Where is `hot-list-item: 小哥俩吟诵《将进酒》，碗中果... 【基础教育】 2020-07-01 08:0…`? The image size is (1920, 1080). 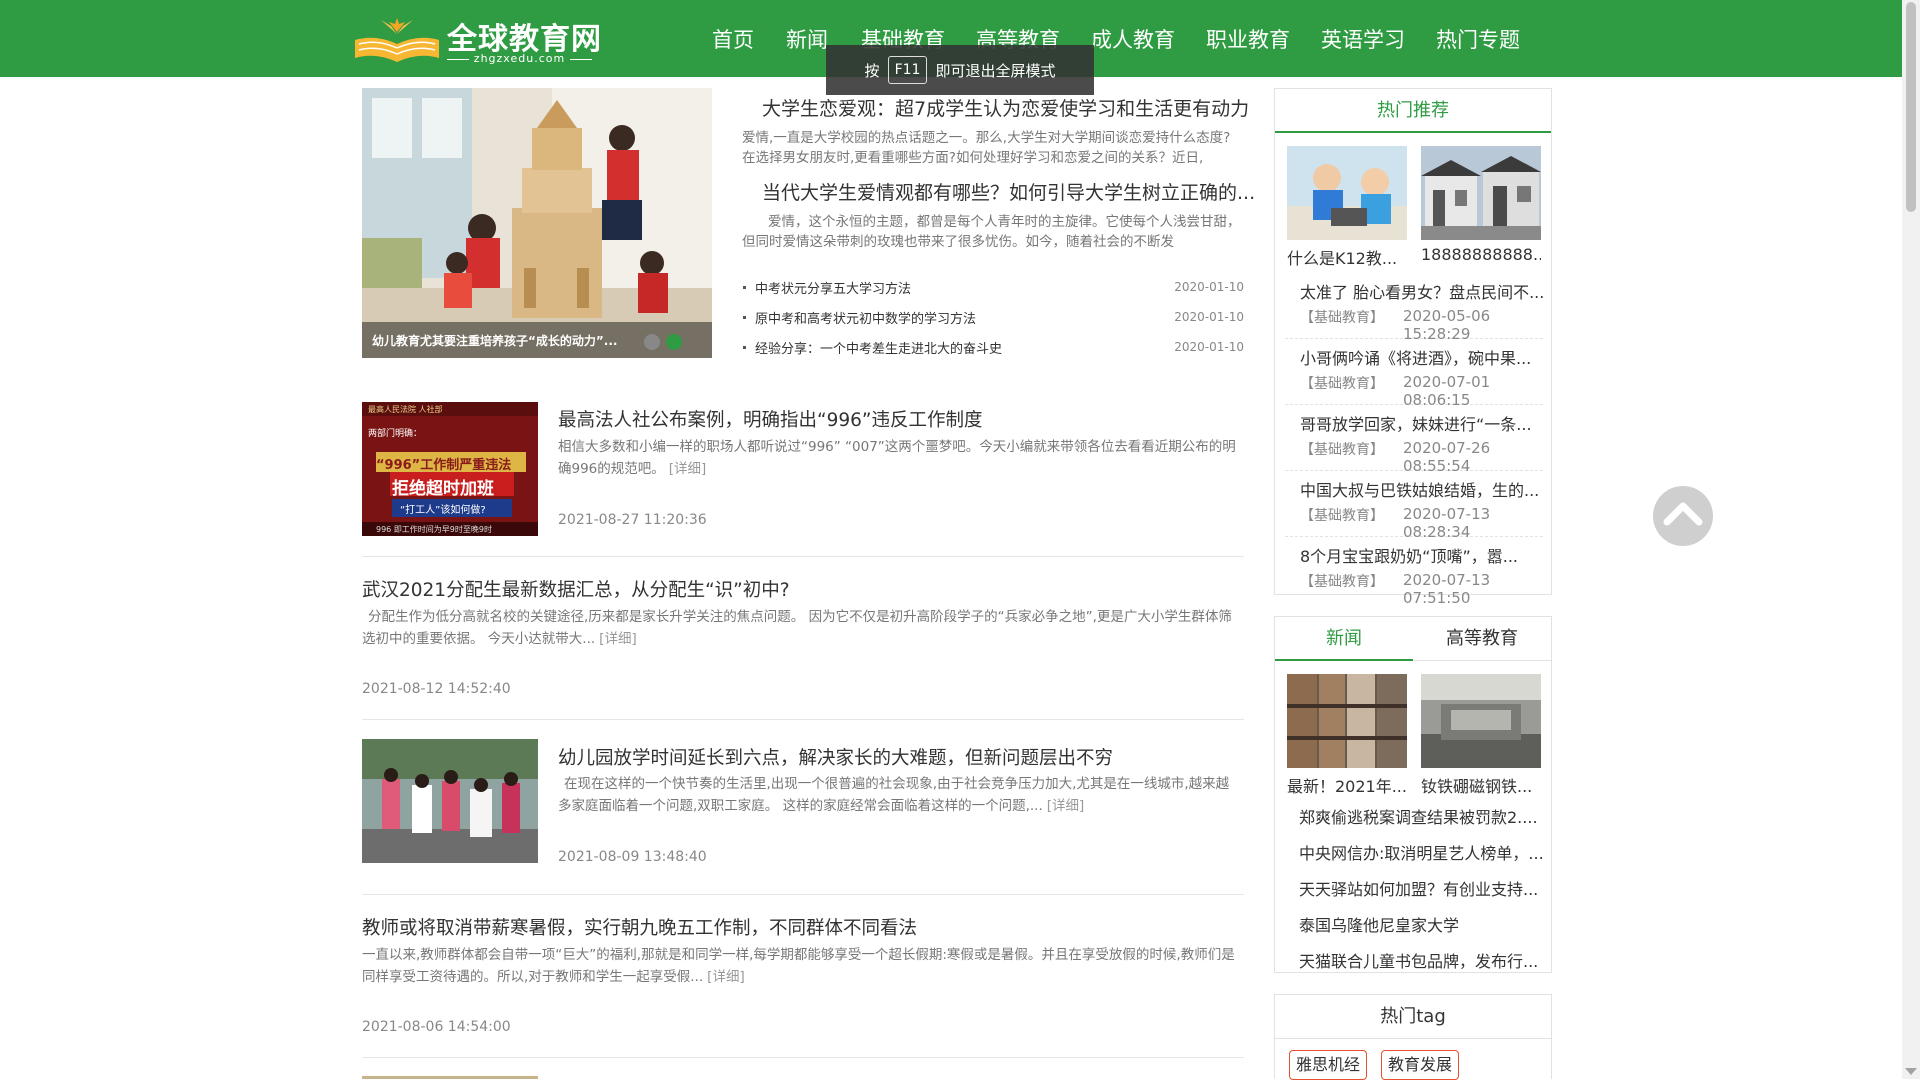
hot-list-item: 小哥俩吟诵《将进酒》，碗中果... 【基础教育】 2020-07-01 08:0… is located at coordinates (1414, 374).